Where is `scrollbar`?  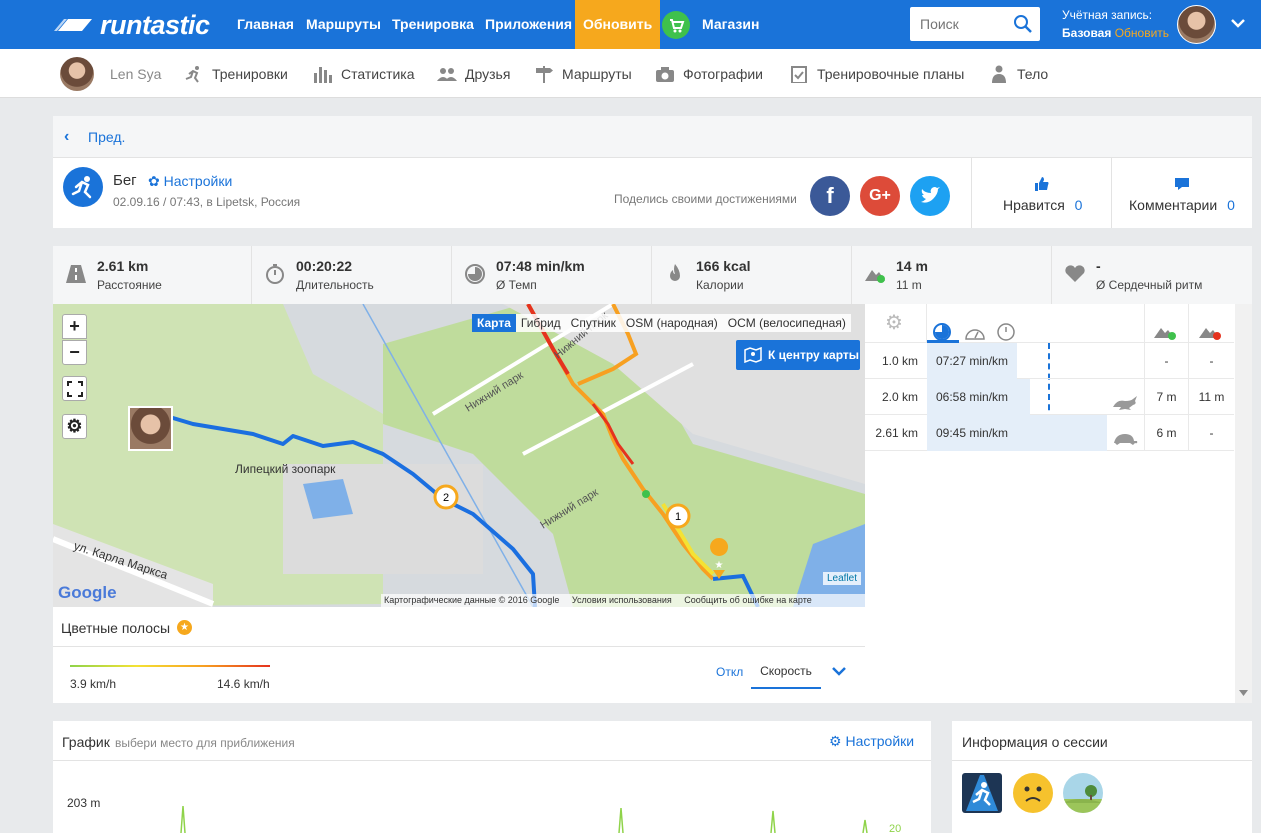 scrollbar is located at coordinates (1243, 503).